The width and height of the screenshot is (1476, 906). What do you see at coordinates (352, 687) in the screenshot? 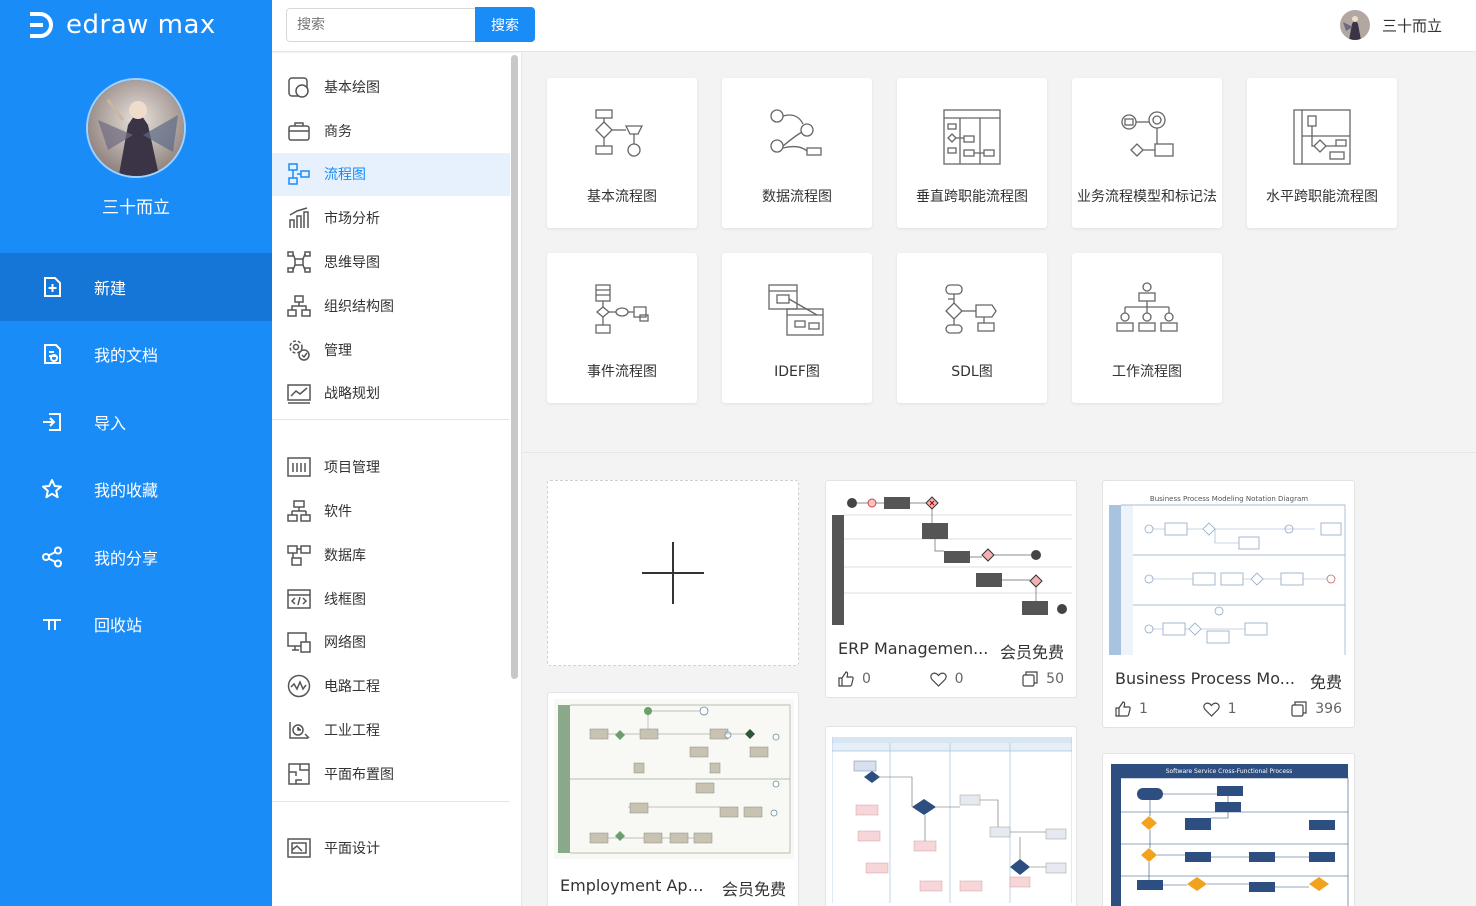
I see `category-label: 电路工程` at bounding box center [352, 687].